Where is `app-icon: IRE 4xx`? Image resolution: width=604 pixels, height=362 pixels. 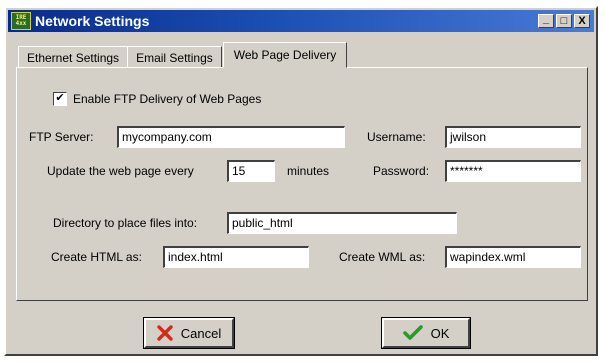 app-icon: IRE 4xx is located at coordinates (21, 21).